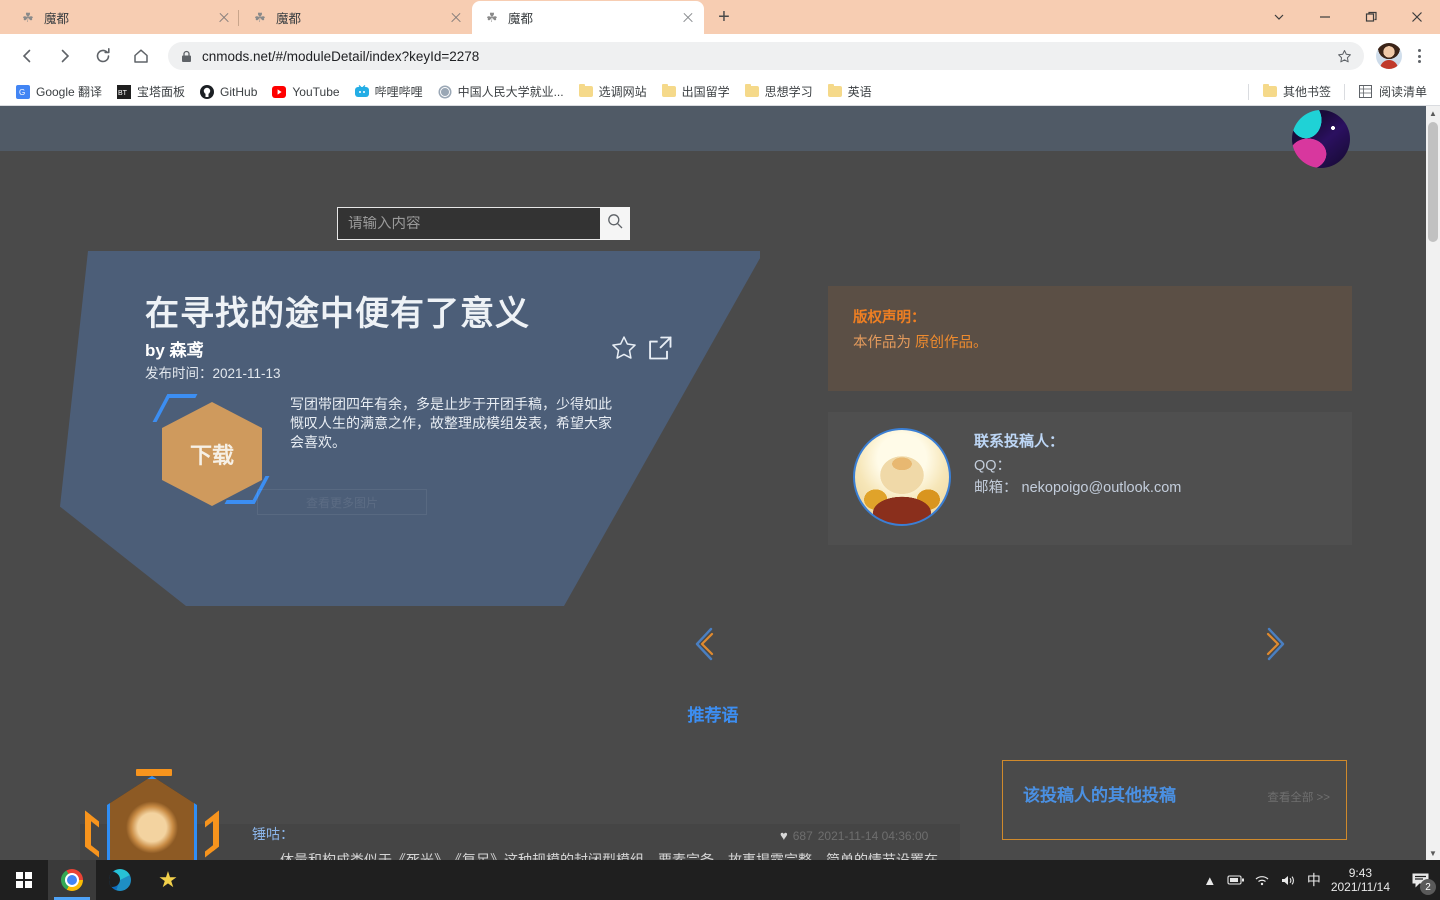 This screenshot has width=1440, height=900. What do you see at coordinates (724, 17) in the screenshot?
I see `new-tab-button: +` at bounding box center [724, 17].